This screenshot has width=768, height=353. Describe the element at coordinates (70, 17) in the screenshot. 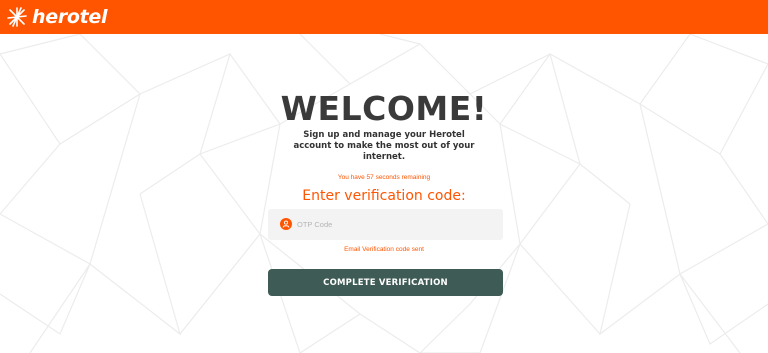

I see `logo-text: herotel` at that location.